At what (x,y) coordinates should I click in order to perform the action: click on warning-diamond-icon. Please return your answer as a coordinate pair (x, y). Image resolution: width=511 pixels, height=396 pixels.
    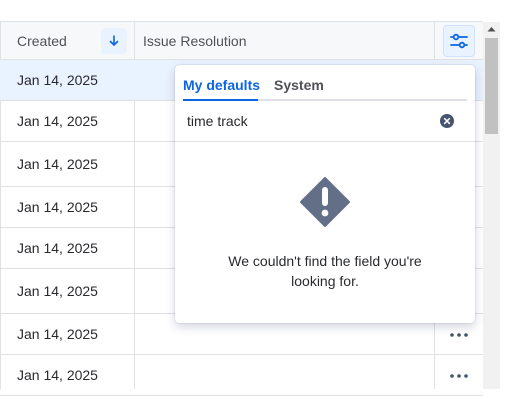
    Looking at the image, I should click on (325, 202).